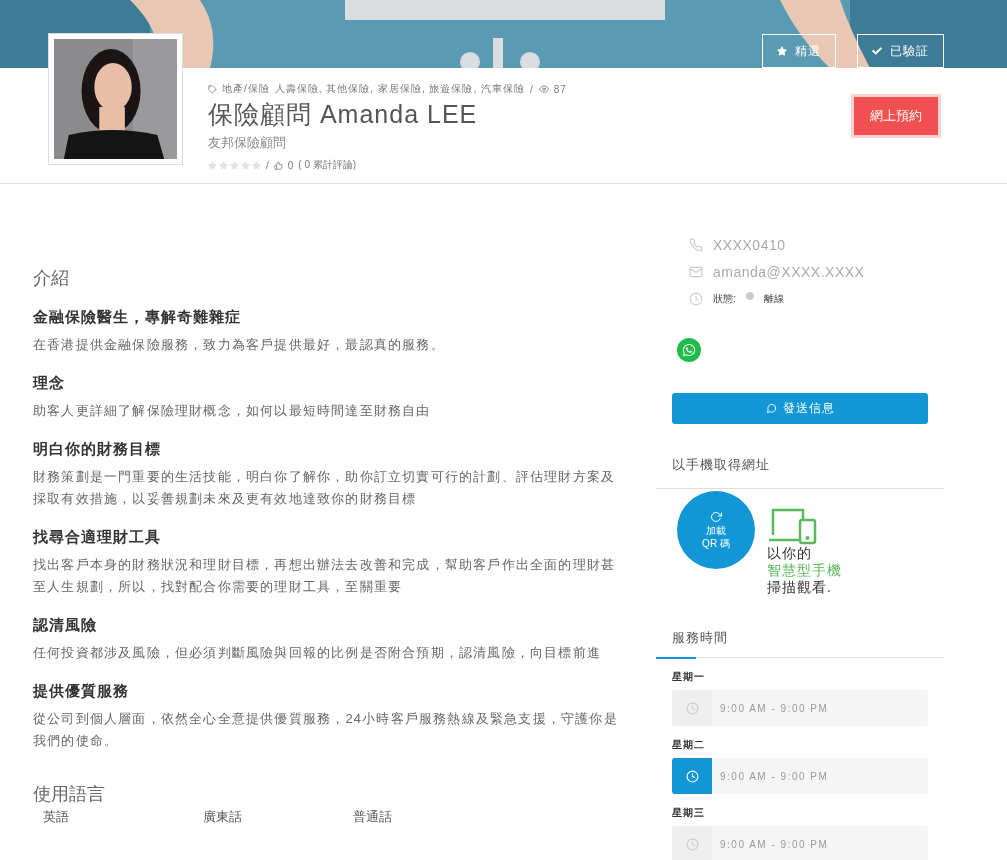 The width and height of the screenshot is (1007, 860). Describe the element at coordinates (560, 89) in the screenshot. I see `view-count: 87` at that location.